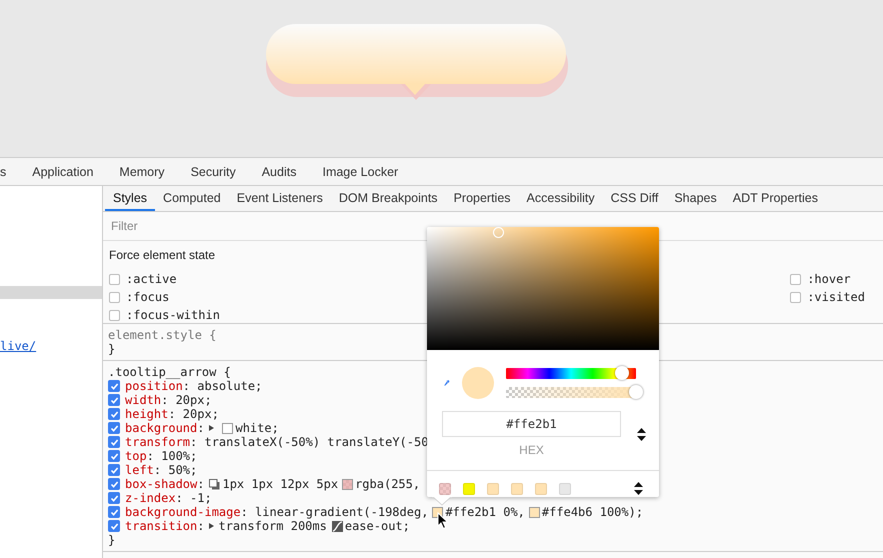  What do you see at coordinates (337, 526) in the screenshot?
I see `easing-curve-icon` at bounding box center [337, 526].